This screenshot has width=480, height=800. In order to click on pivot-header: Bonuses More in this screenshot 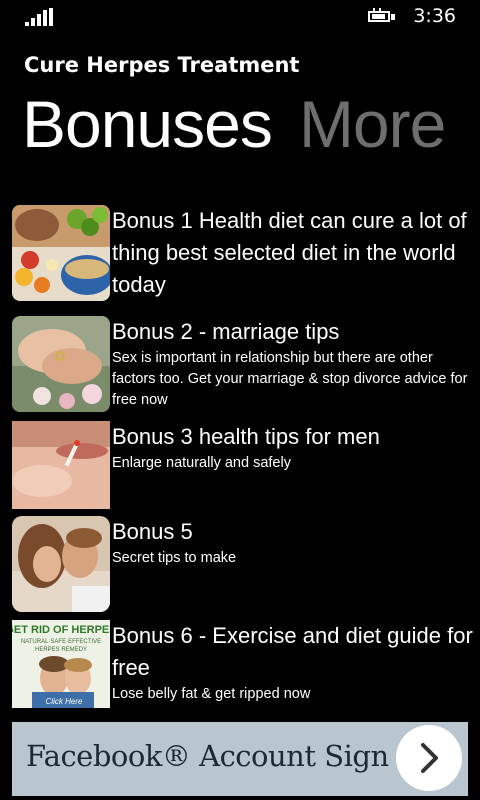, I will do `click(234, 124)`.